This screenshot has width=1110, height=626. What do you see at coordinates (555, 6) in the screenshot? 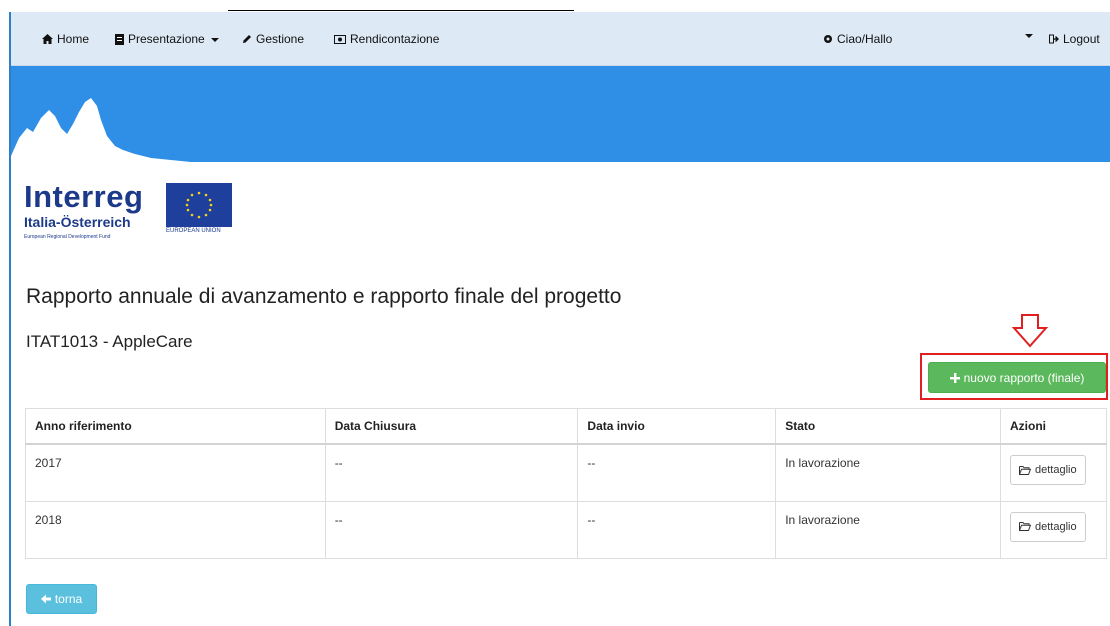
I see `top-strip` at bounding box center [555, 6].